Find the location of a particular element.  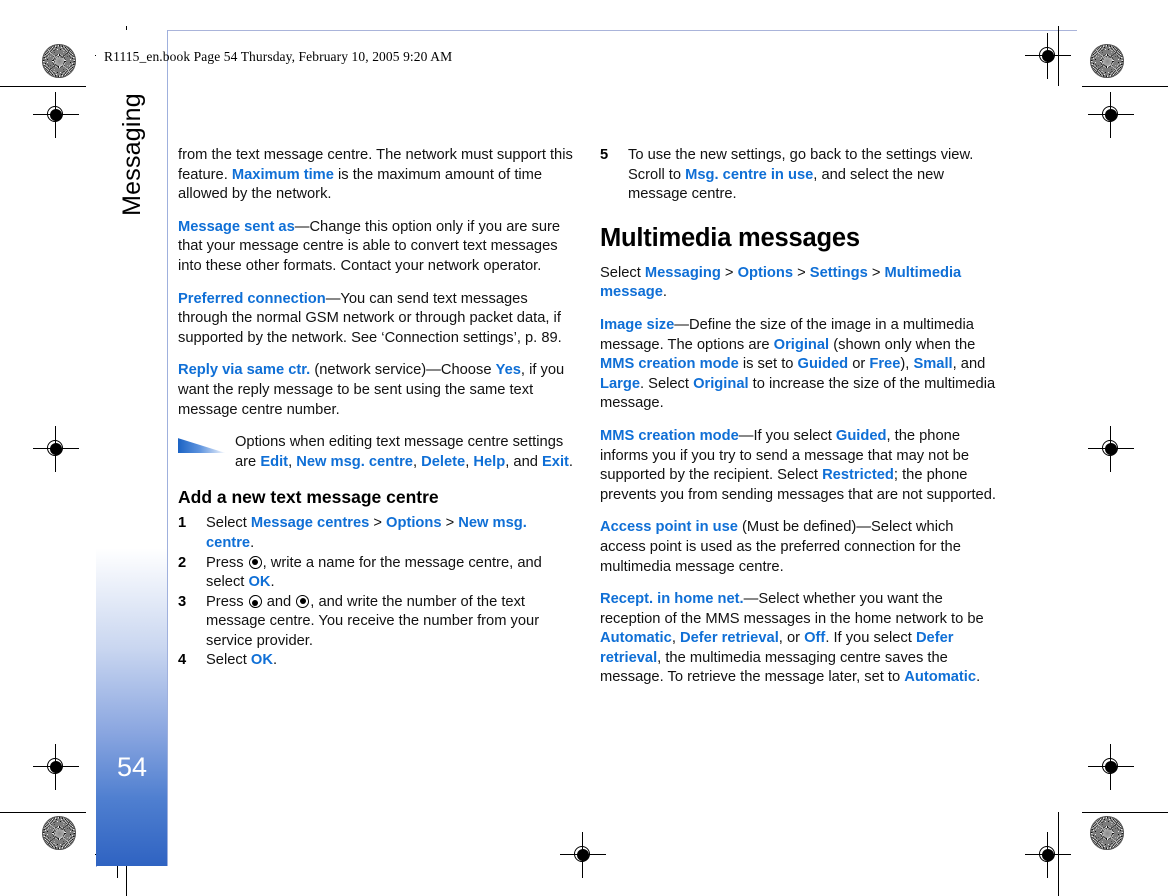

text-run: , or is located at coordinates (791, 638).